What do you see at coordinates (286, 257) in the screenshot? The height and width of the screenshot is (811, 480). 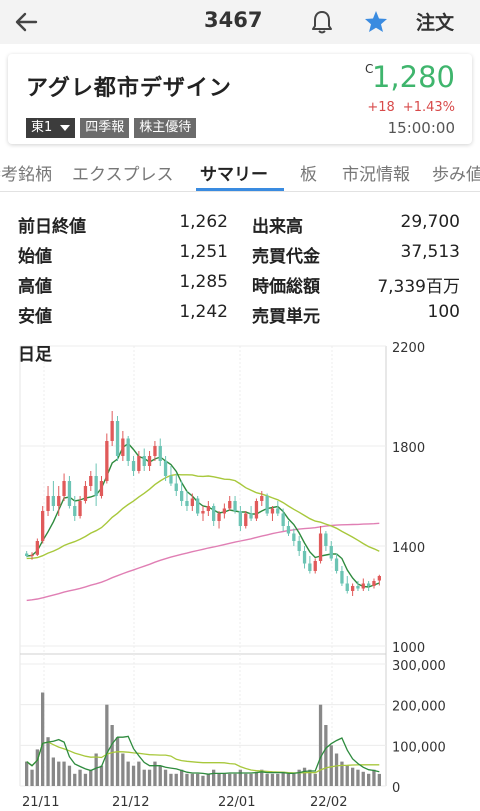 I see `turnover-label: 売買代金` at bounding box center [286, 257].